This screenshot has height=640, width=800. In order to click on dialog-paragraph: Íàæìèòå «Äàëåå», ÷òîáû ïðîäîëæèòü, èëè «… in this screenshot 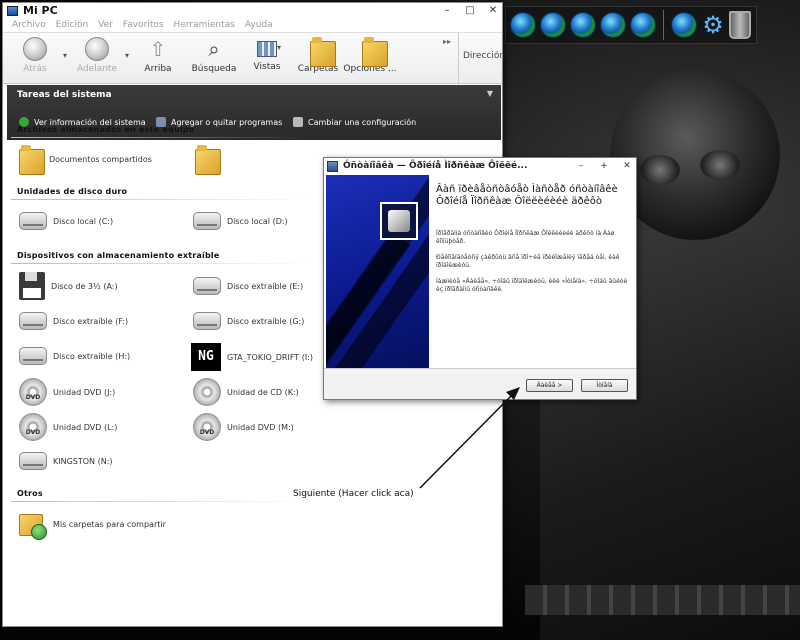, I will do `click(532, 285)`.